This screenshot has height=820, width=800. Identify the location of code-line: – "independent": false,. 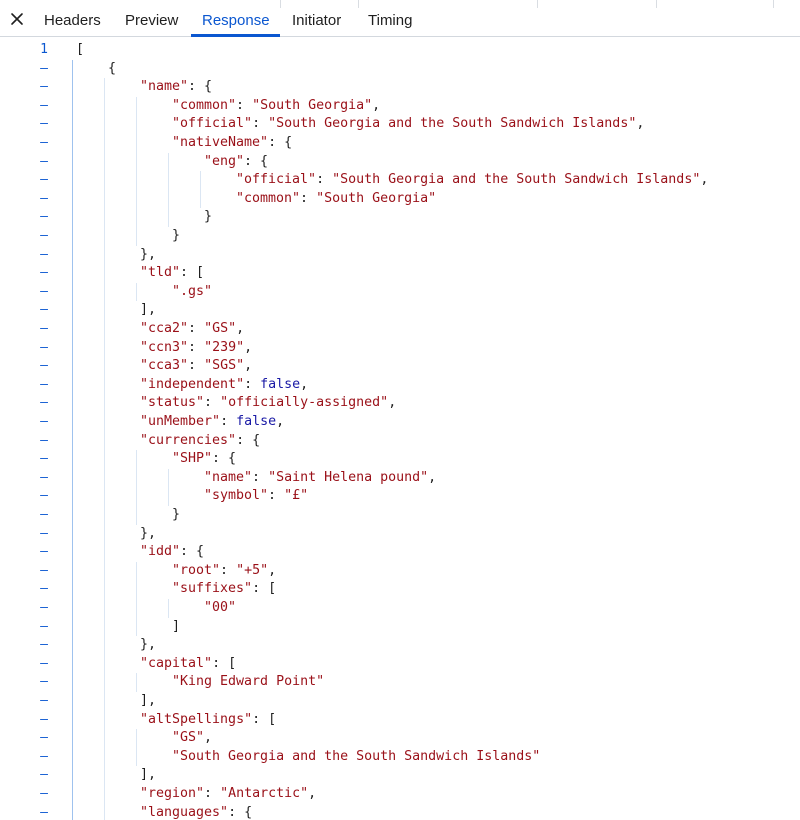
(400, 385).